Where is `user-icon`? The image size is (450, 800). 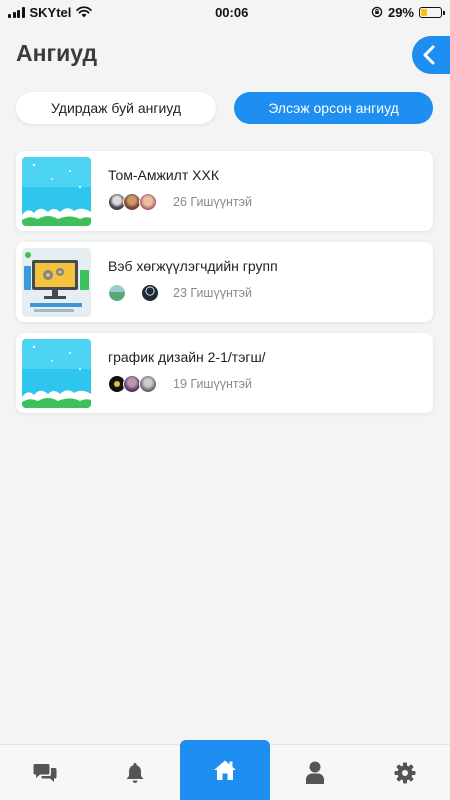
user-icon is located at coordinates (315, 772).